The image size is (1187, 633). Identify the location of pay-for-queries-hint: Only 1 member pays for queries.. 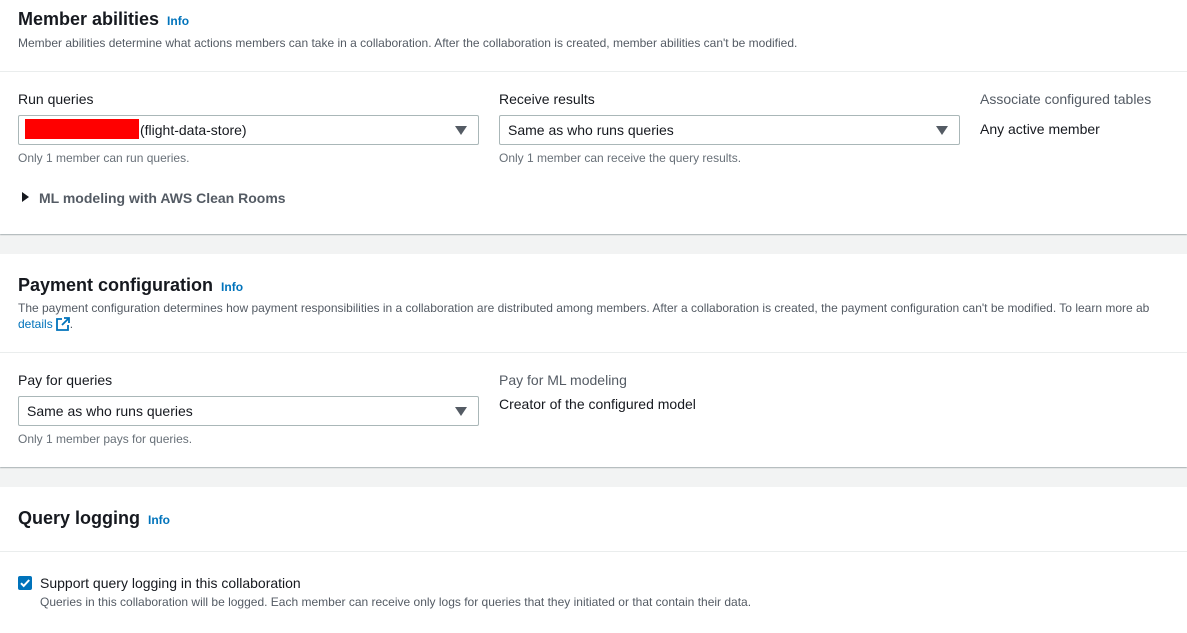
(105, 439).